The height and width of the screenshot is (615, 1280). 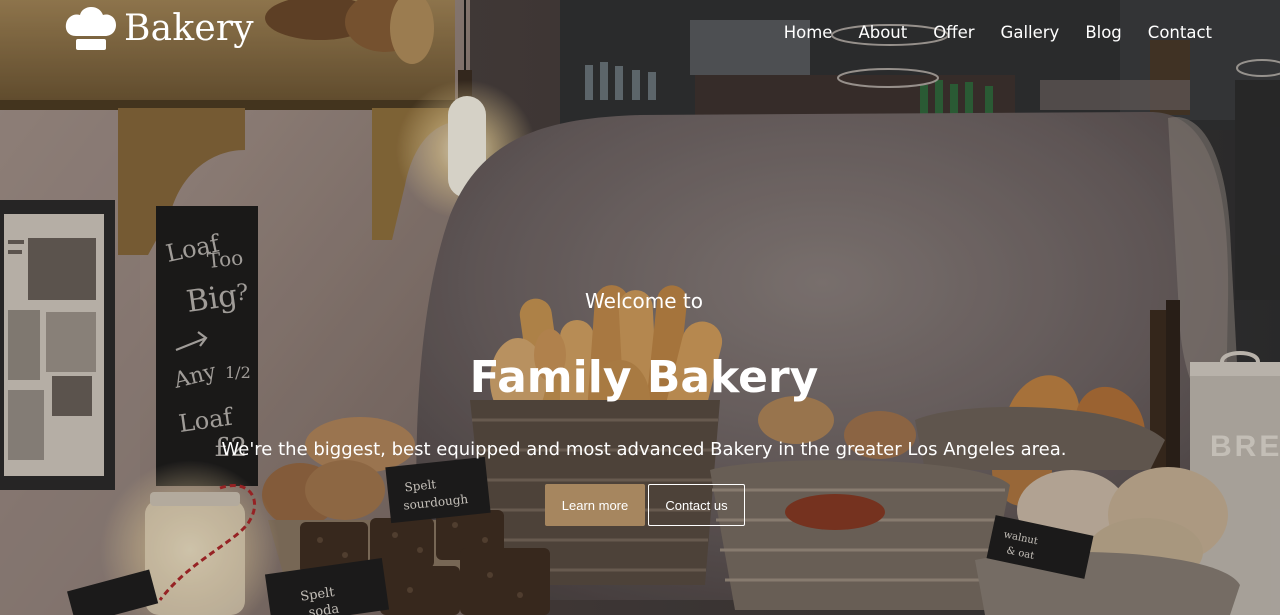 What do you see at coordinates (808, 33) in the screenshot?
I see `nav-home: Home` at bounding box center [808, 33].